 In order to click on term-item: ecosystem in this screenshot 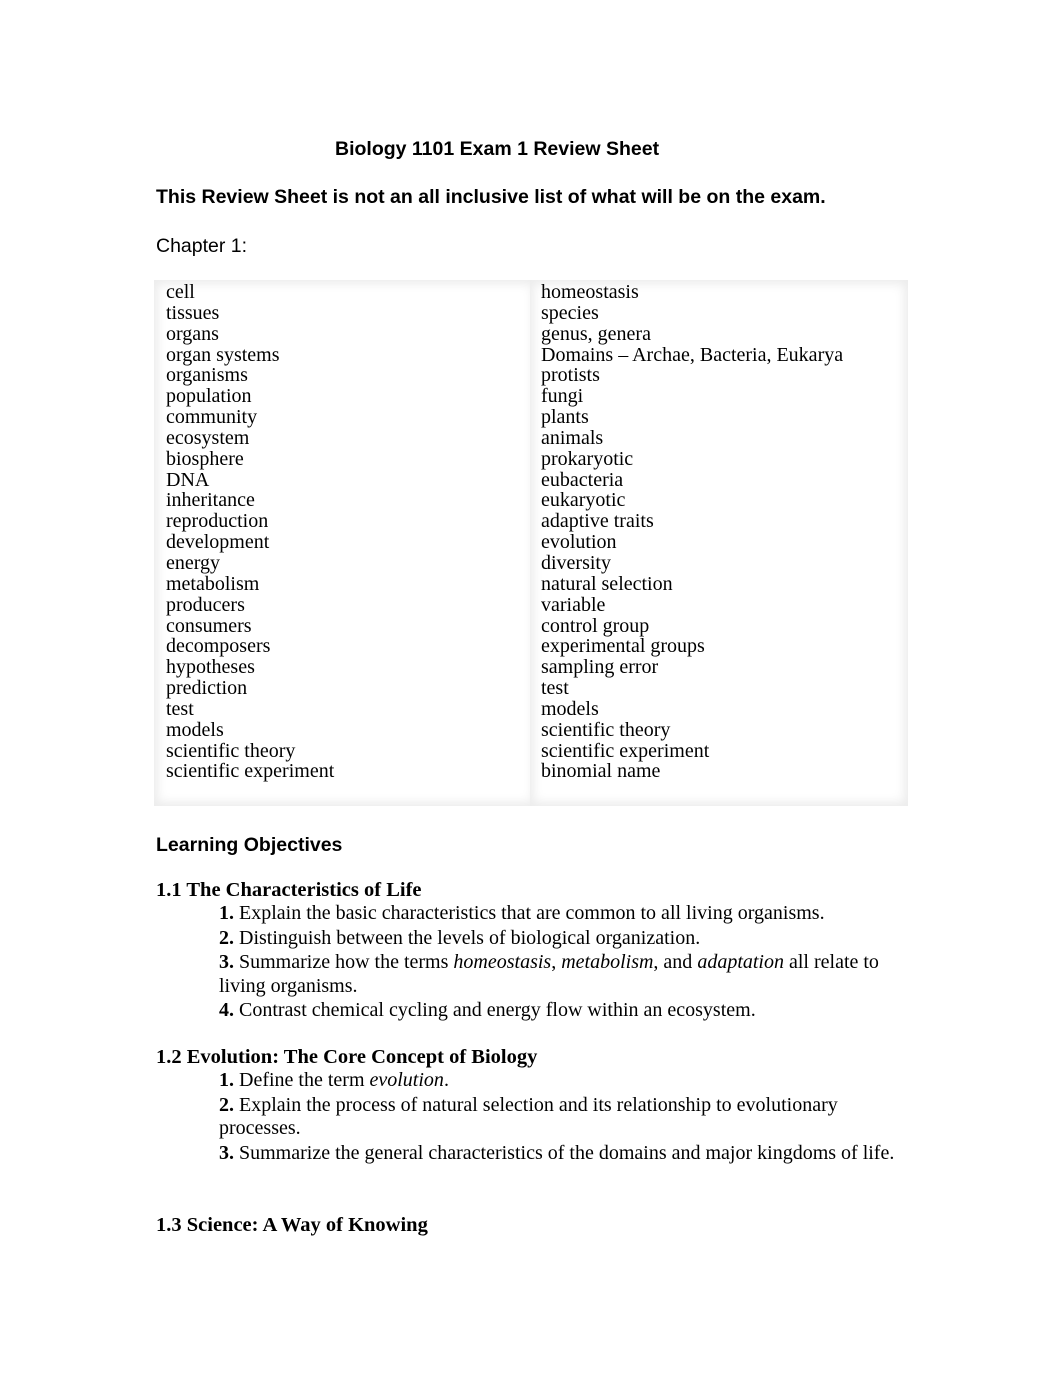, I will do `click(208, 437)`.